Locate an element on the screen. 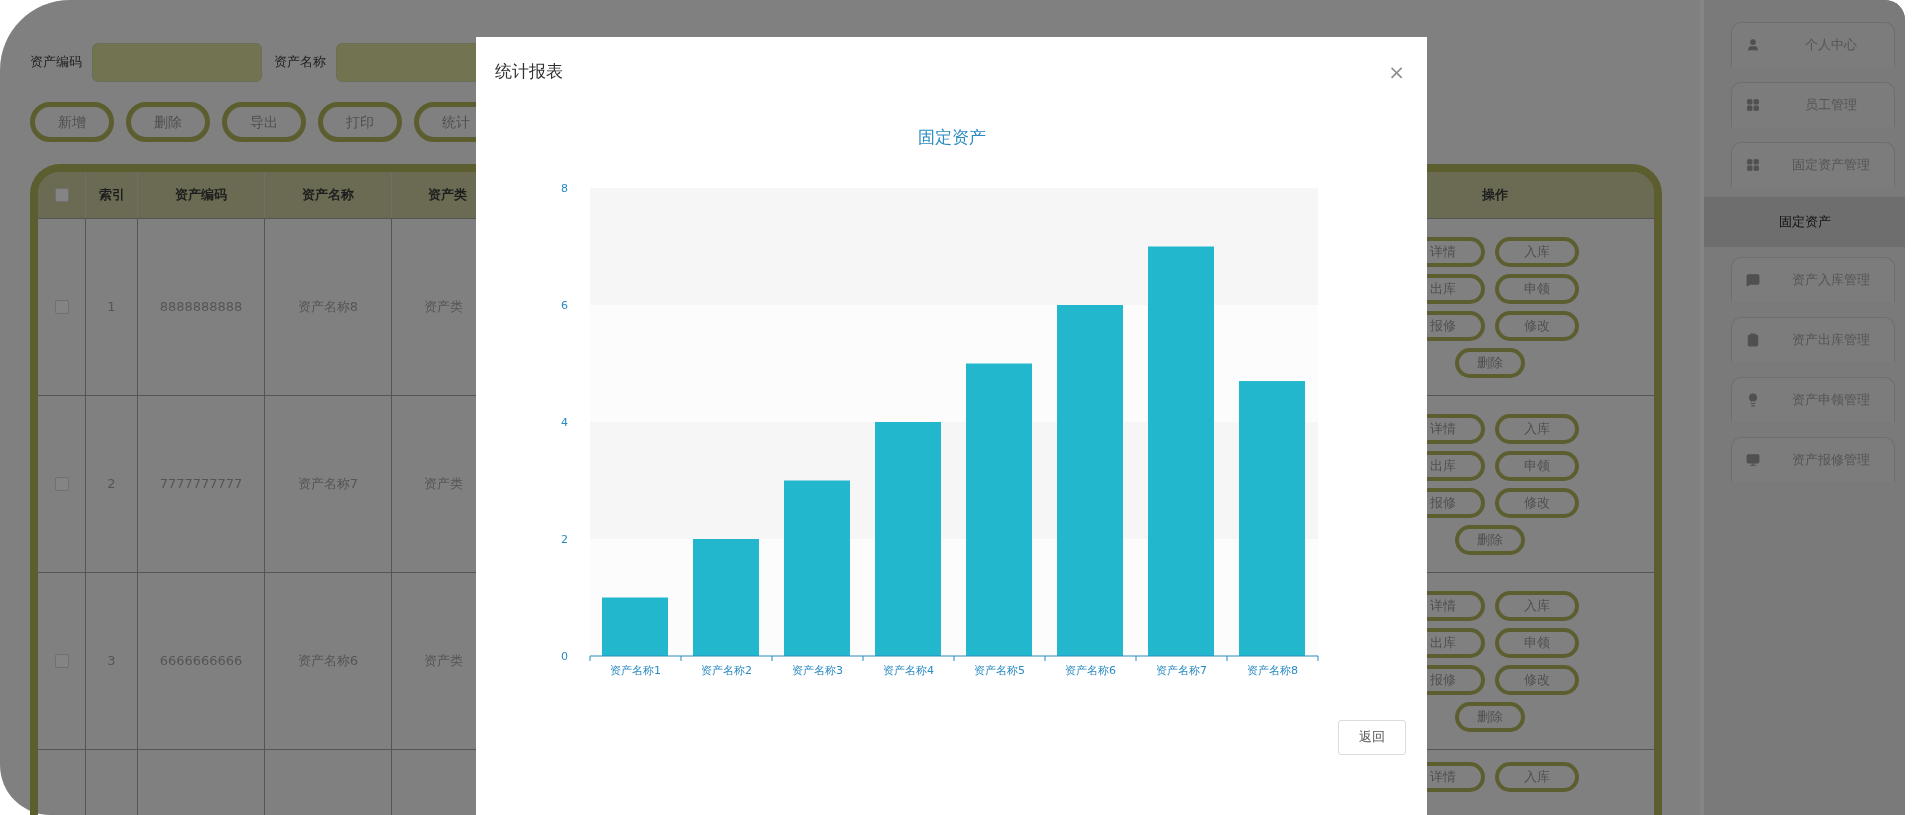  axis-category-label: 资产名称8 is located at coordinates (1272, 670).